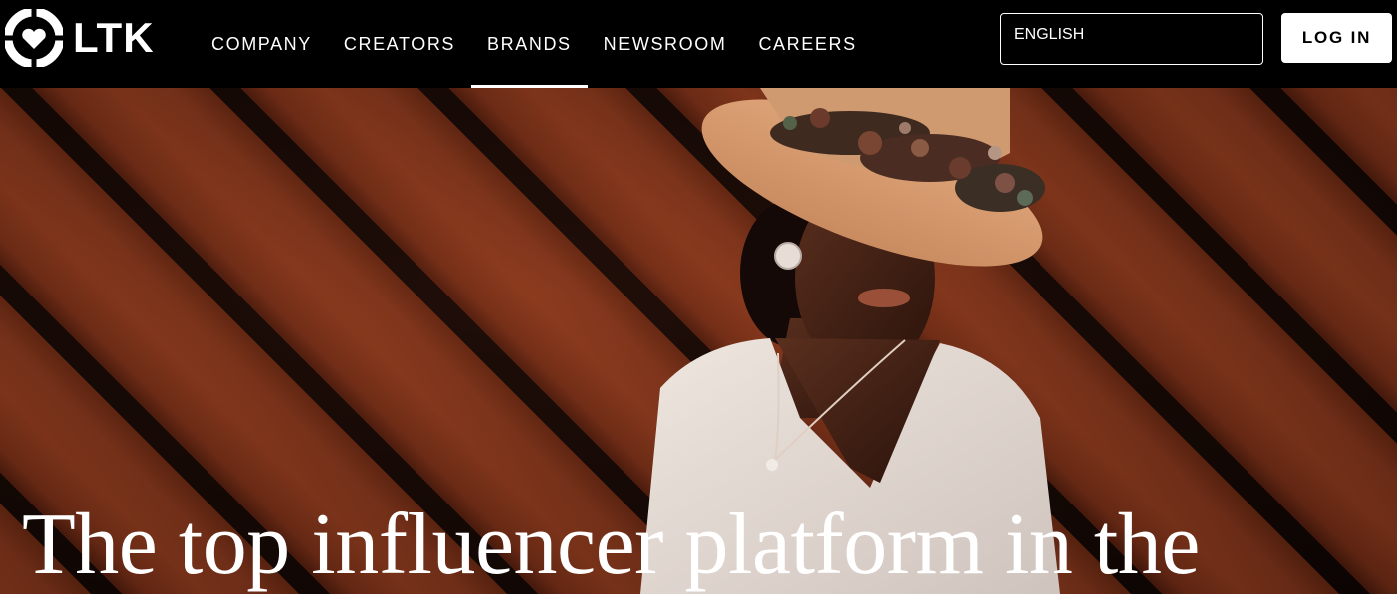 This screenshot has width=1397, height=594. I want to click on nav-newsroom: NEWSROOM, so click(665, 44).